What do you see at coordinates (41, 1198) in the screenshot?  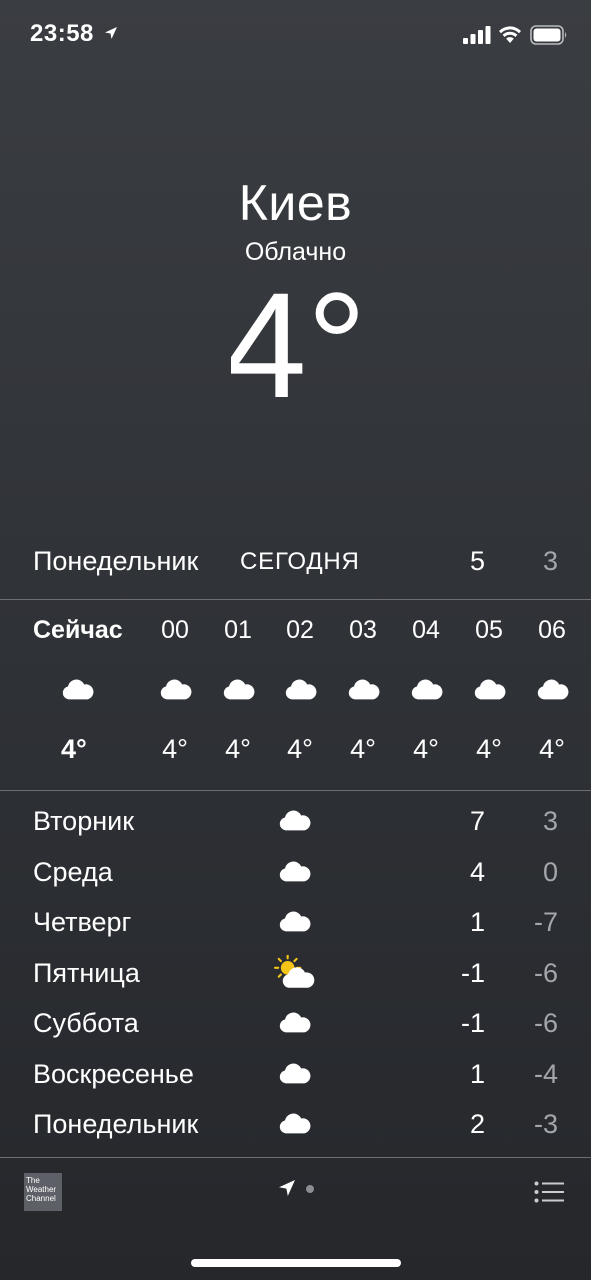 I see `logo-line: Channel` at bounding box center [41, 1198].